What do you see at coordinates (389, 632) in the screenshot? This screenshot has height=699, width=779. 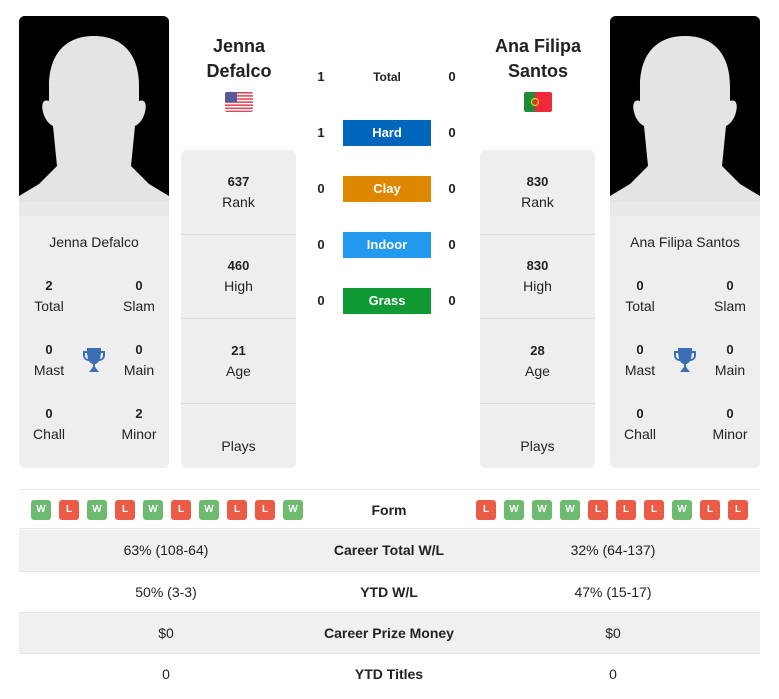 I see `stats-row-prize-money: $0 Career Prize Money $0` at bounding box center [389, 632].